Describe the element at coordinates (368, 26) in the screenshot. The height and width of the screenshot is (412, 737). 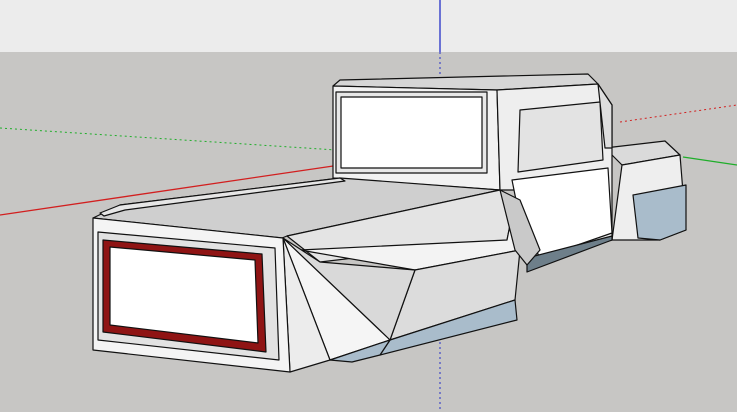
I see `sky-background` at that location.